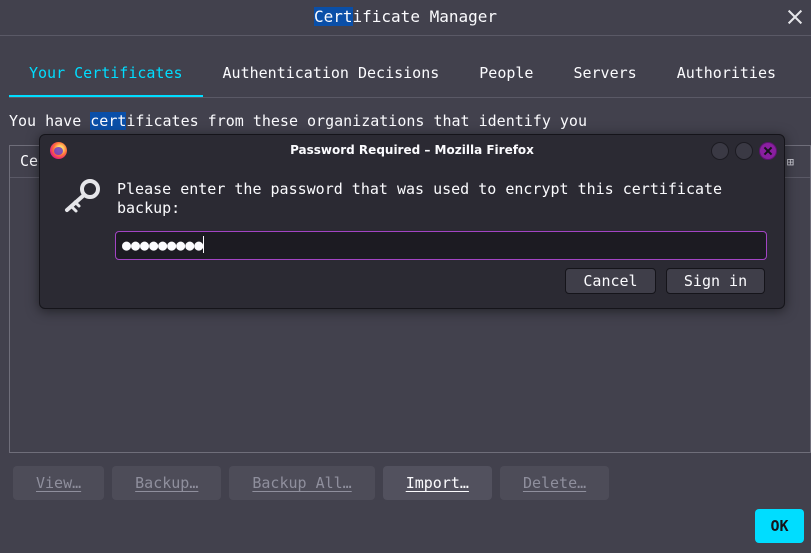 The image size is (811, 553). I want to click on close-icon, so click(795, 17).